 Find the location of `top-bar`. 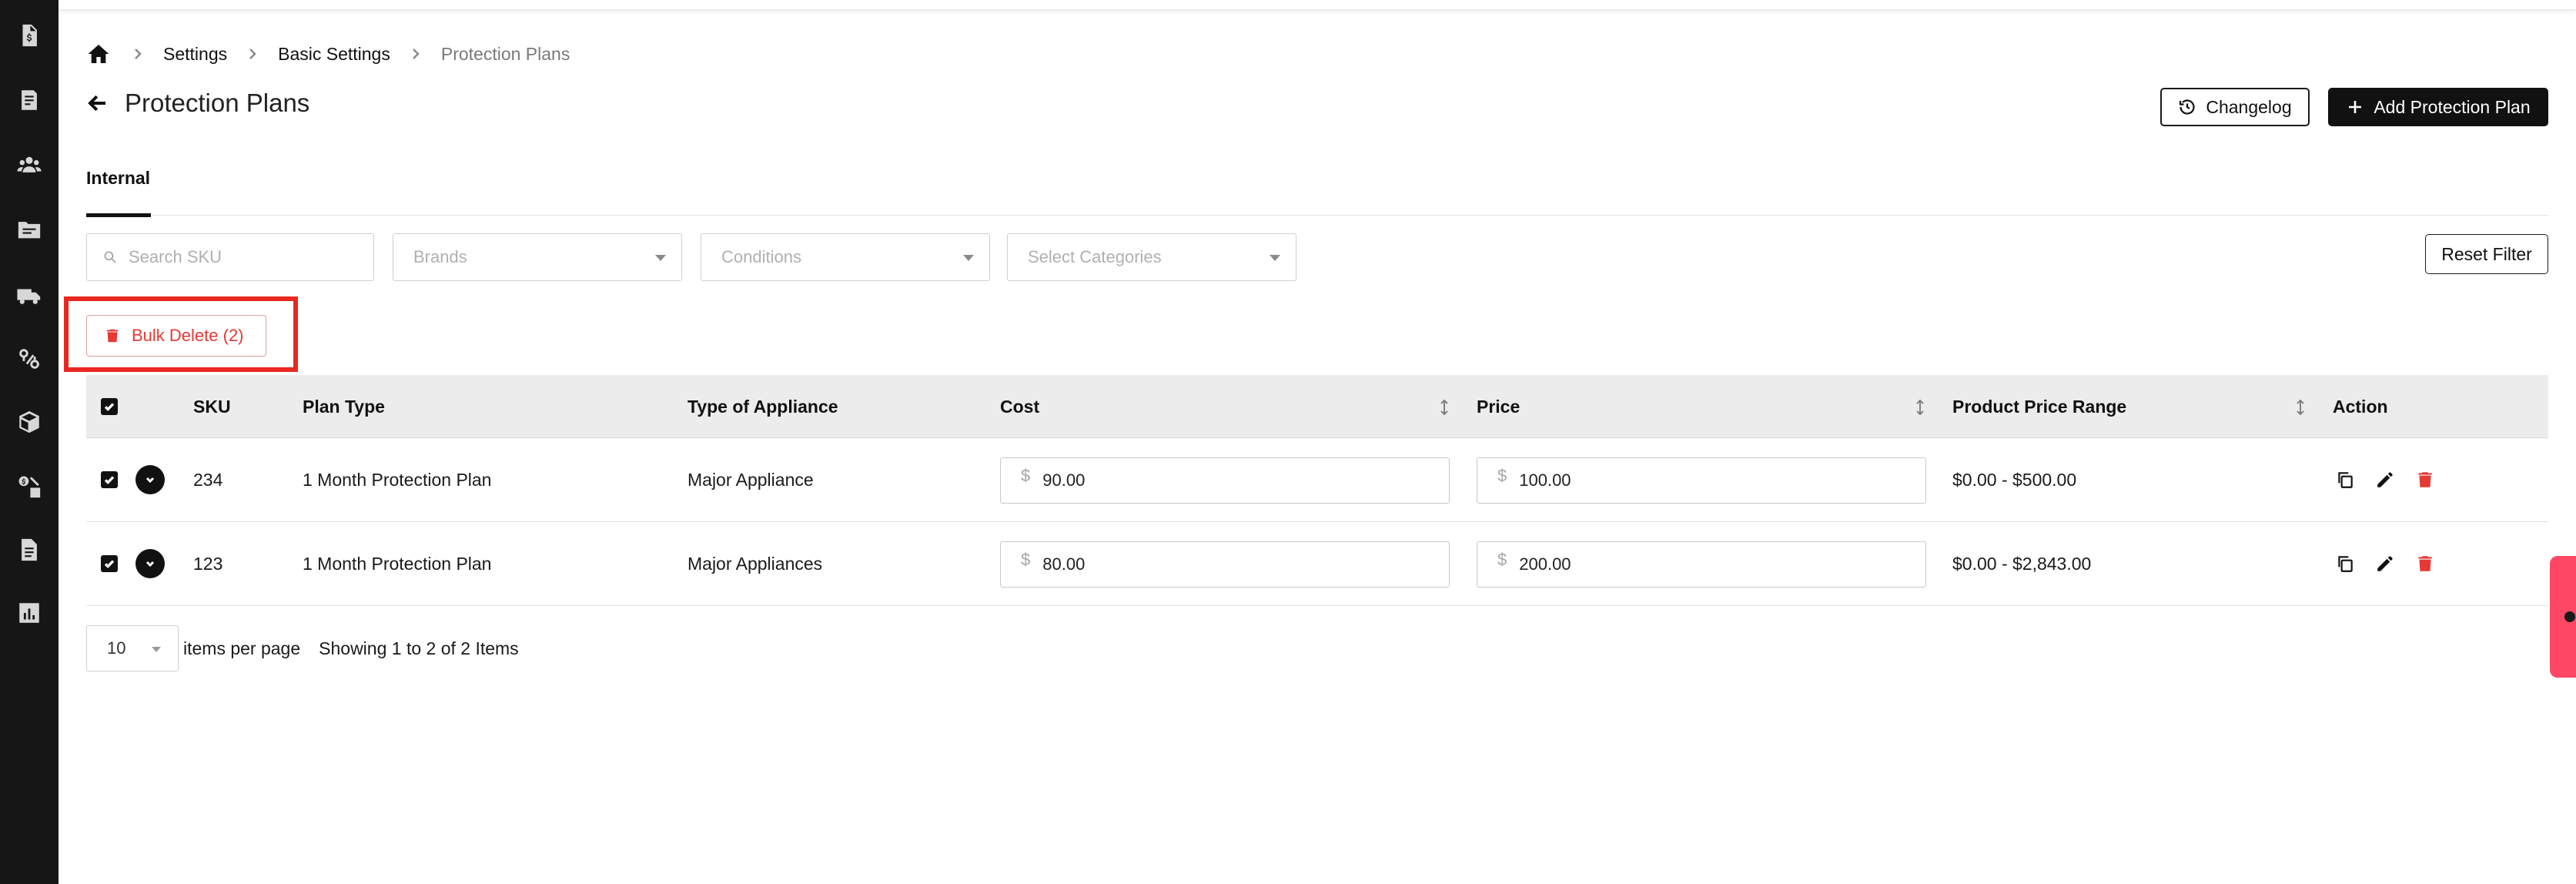

top-bar is located at coordinates (1317, 4).